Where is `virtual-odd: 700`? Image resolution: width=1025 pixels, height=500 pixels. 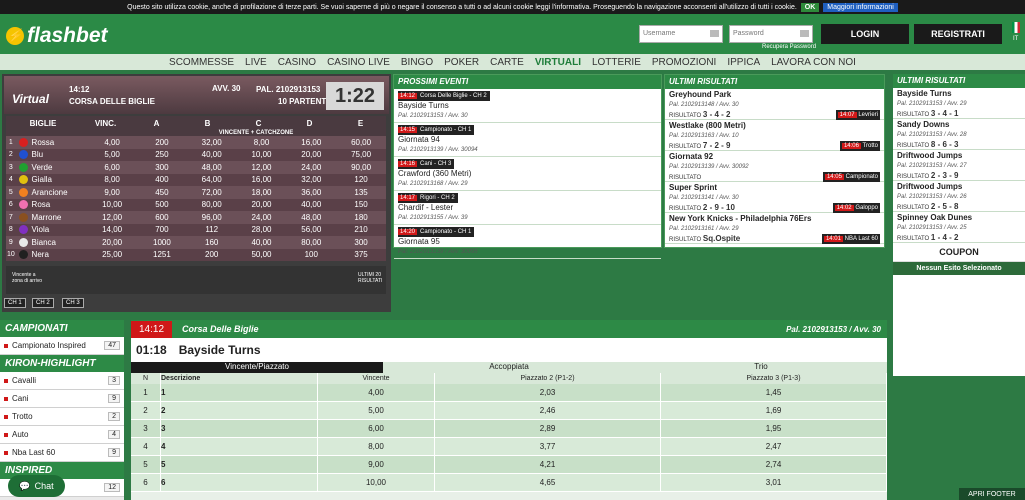
virtual-odd: 700 is located at coordinates (162, 229).